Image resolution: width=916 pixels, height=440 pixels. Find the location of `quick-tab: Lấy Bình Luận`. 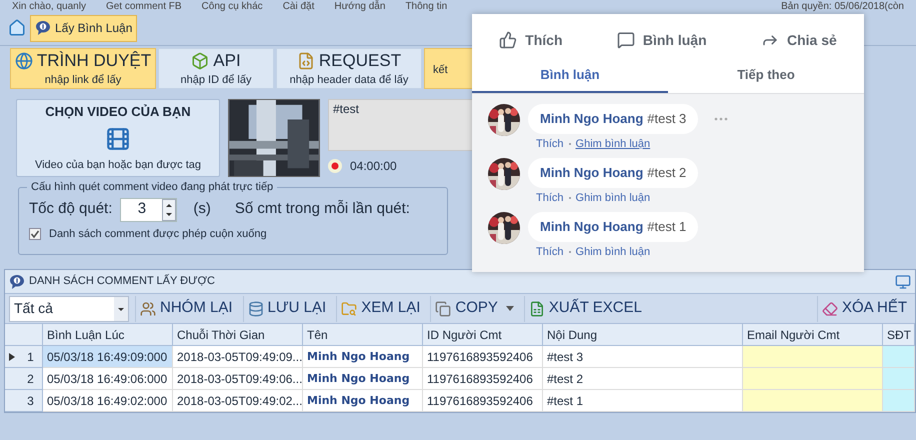

quick-tab: Lấy Bình Luận is located at coordinates (84, 28).